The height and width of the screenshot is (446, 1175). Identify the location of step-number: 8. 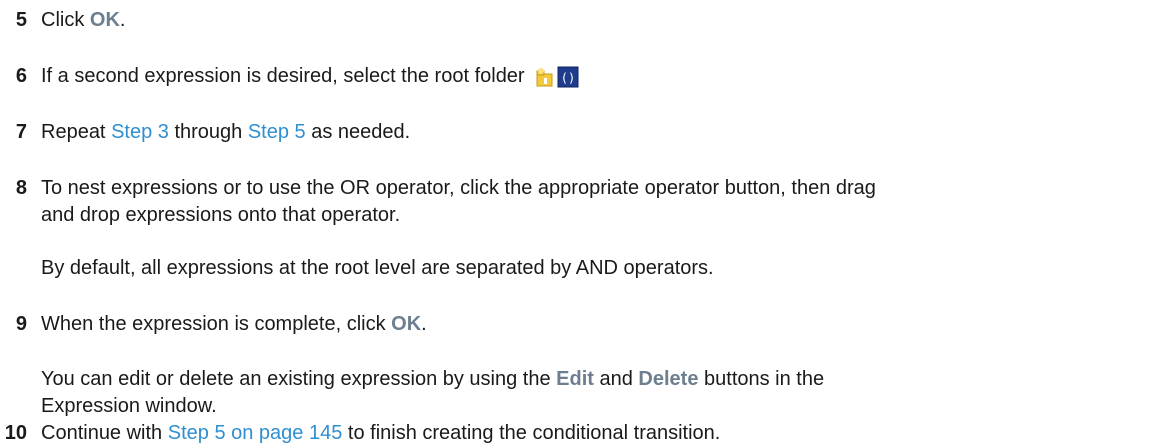
(21, 188).